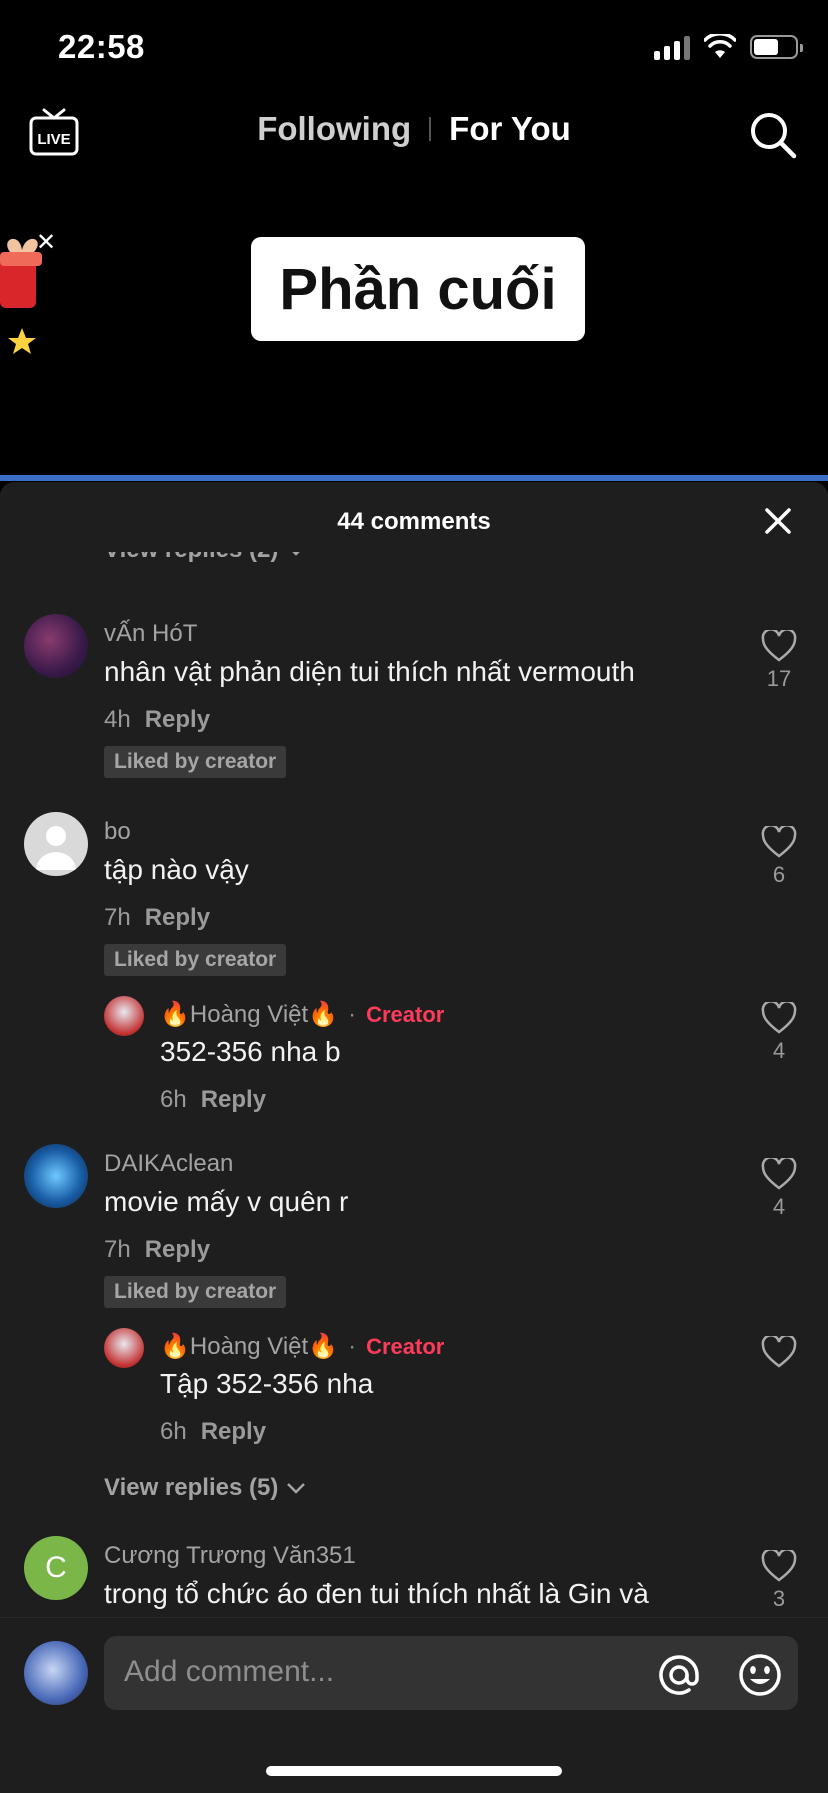 Image resolution: width=828 pixels, height=1793 pixels. Describe the element at coordinates (56, 1673) in the screenshot. I see `my-avatar` at that location.